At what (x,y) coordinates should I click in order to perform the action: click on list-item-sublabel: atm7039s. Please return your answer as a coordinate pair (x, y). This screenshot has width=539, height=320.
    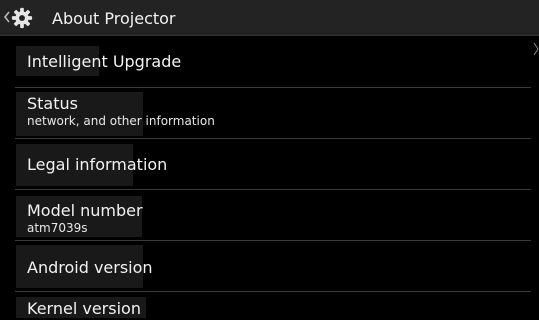
    Looking at the image, I should click on (57, 228).